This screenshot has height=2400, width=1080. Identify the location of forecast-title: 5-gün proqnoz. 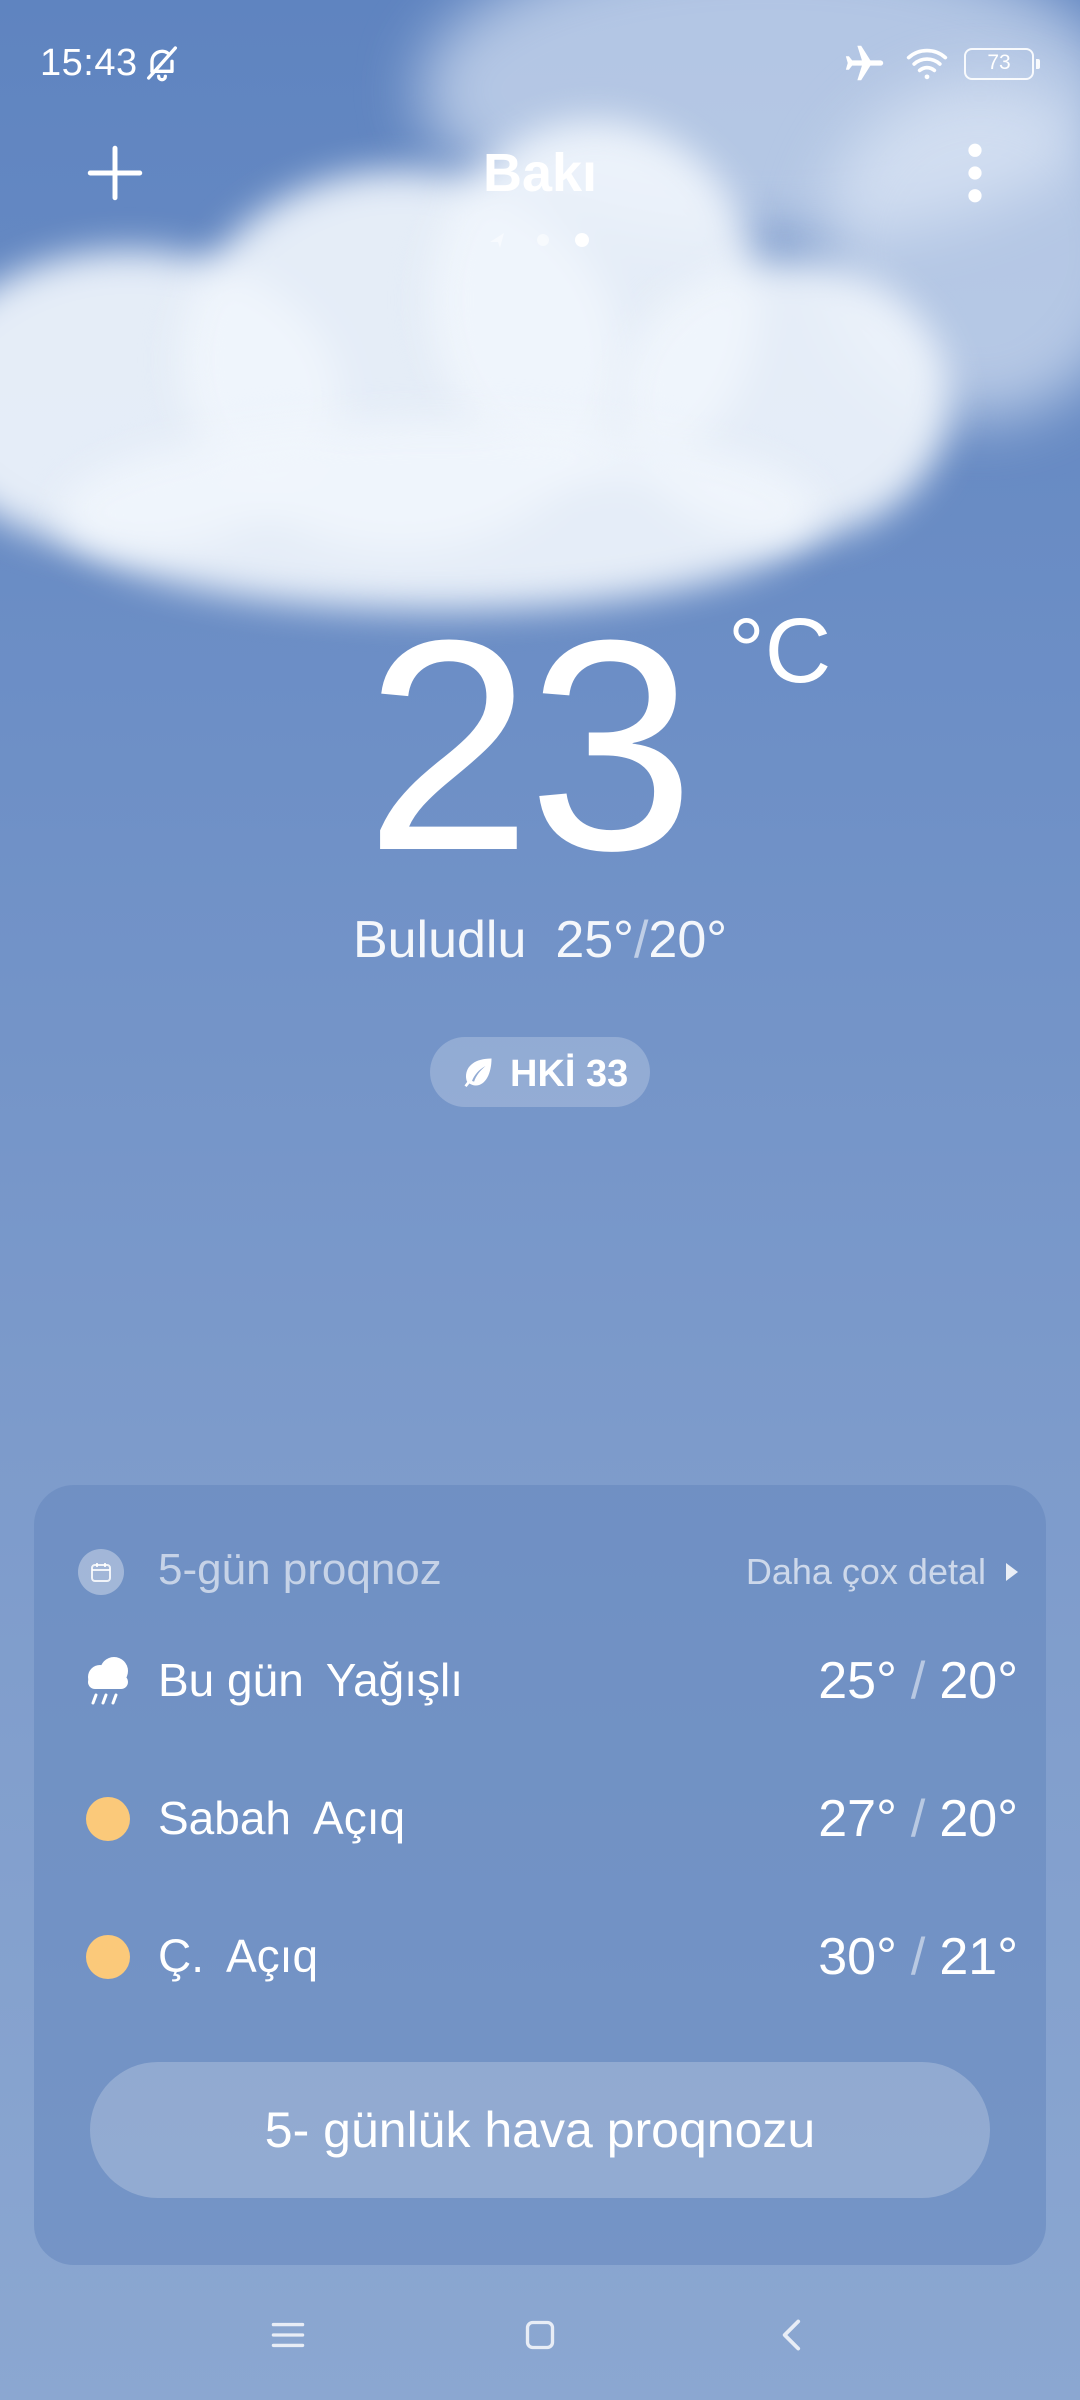
(300, 1569).